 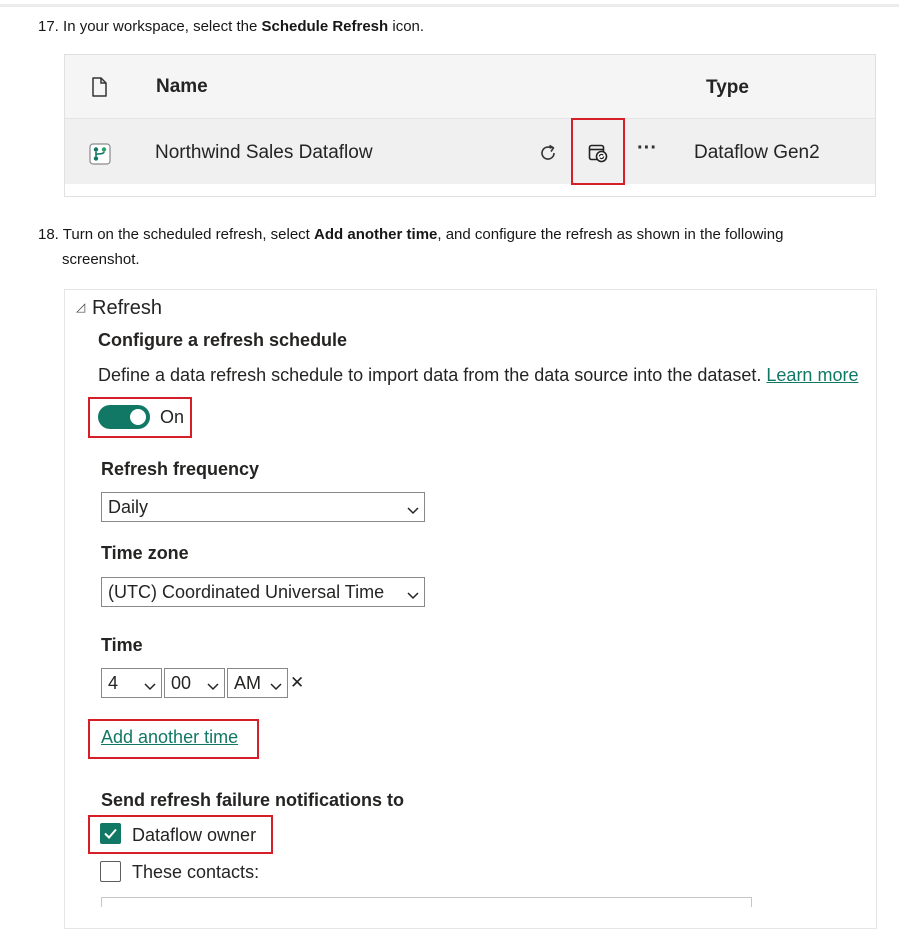 I want to click on ampm-value: AM, so click(x=247, y=683).